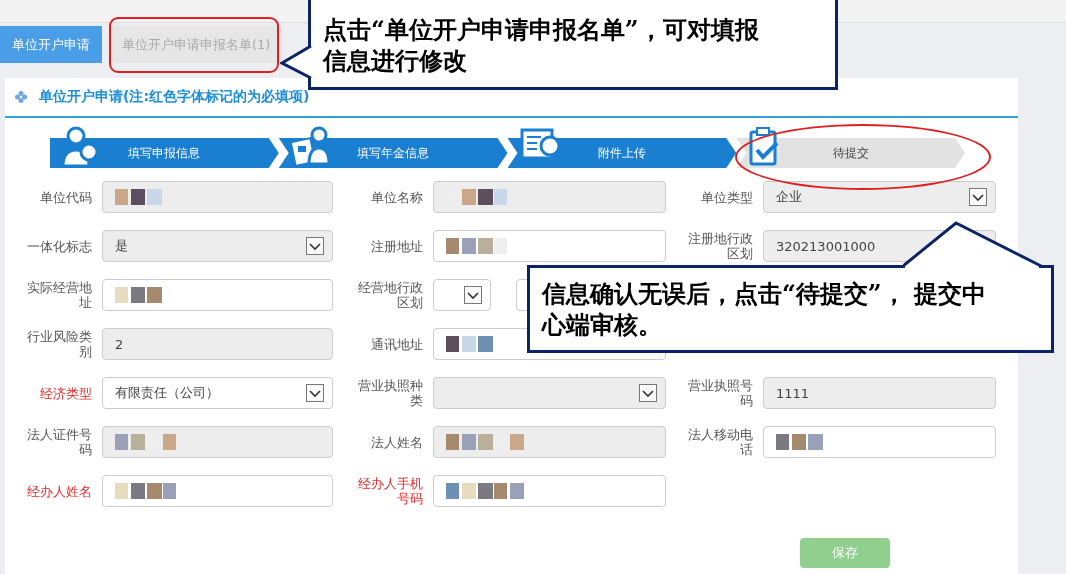  Describe the element at coordinates (397, 344) in the screenshot. I see `field-label: 通讯地址` at that location.